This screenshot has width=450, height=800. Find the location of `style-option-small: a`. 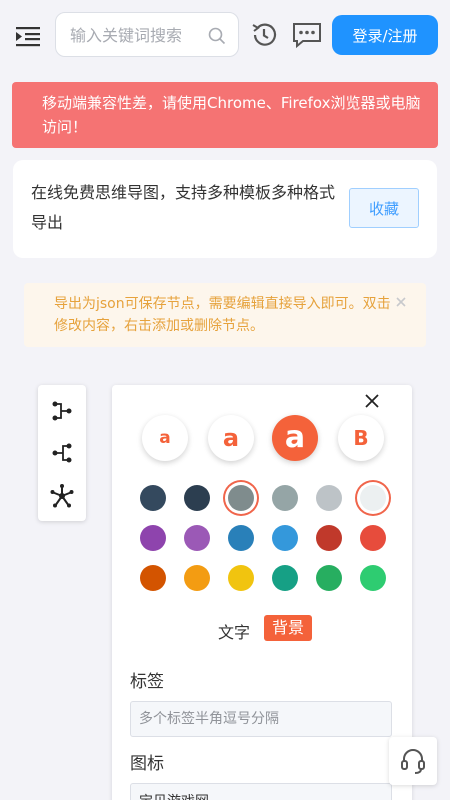

style-option-small: a is located at coordinates (165, 438).